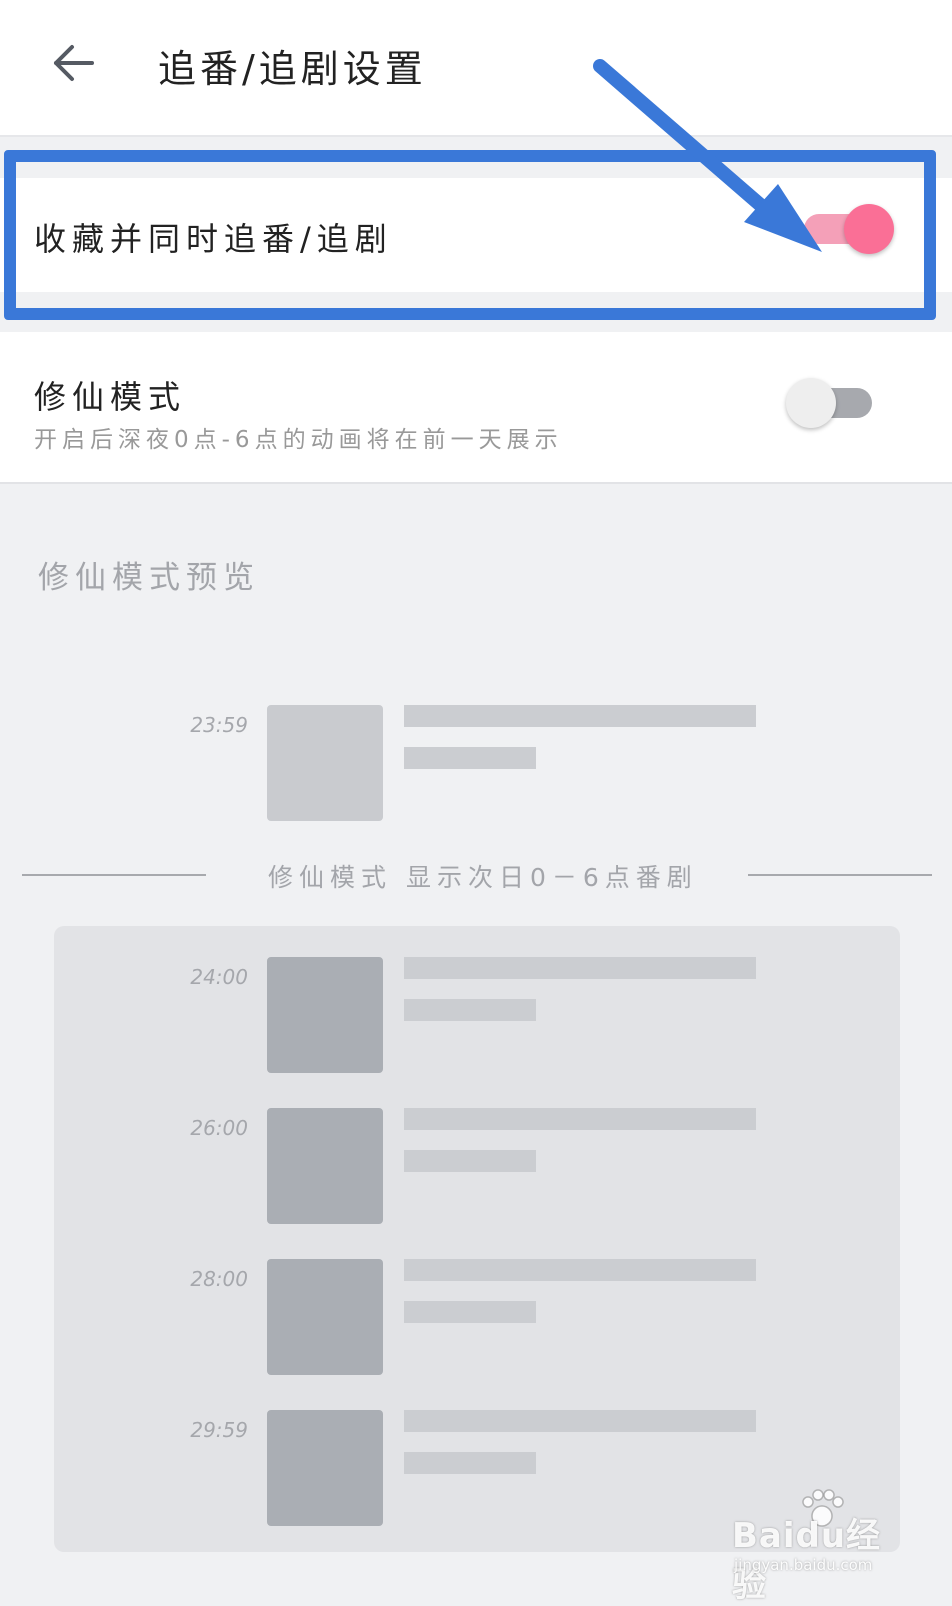  Describe the element at coordinates (818, 1547) in the screenshot. I see `baidu-watermark: Baidu经验 jingyan.baidu.com` at that location.